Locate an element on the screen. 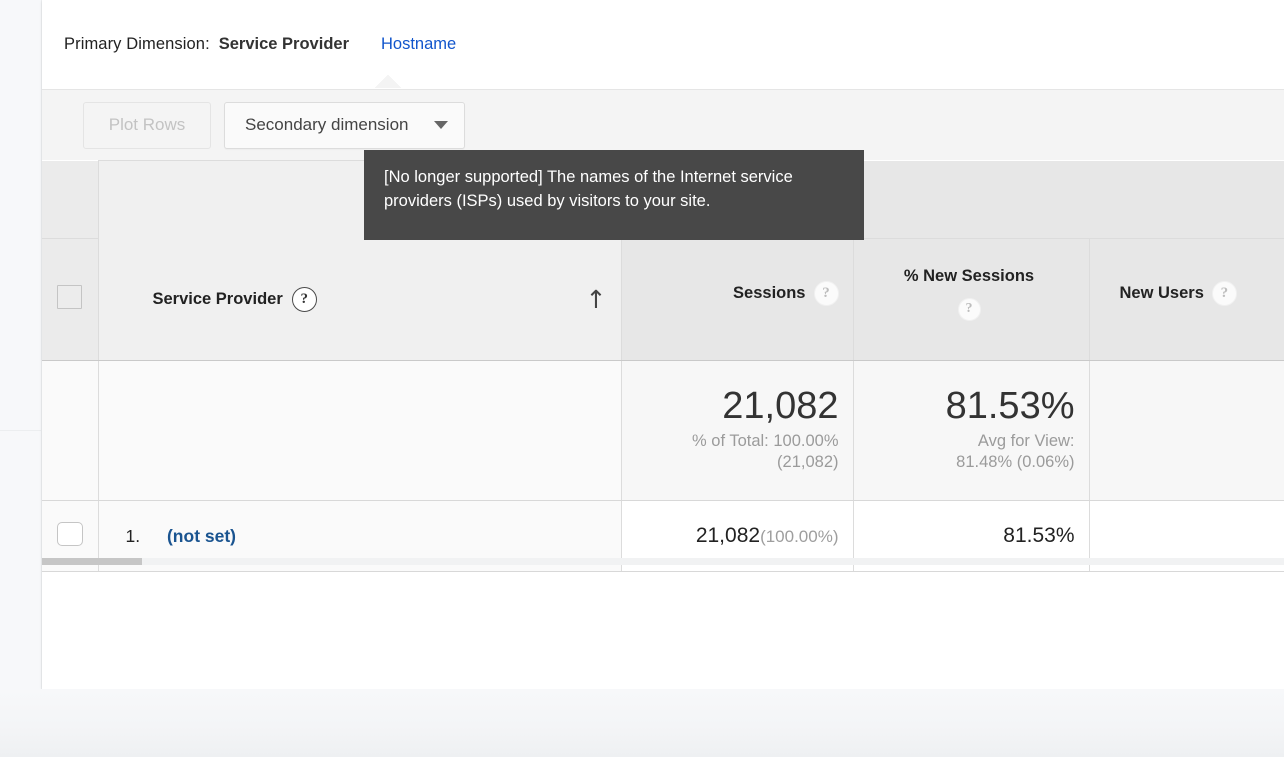  summary-sessions-detail-1: % of Total: 100.00% is located at coordinates (765, 441).